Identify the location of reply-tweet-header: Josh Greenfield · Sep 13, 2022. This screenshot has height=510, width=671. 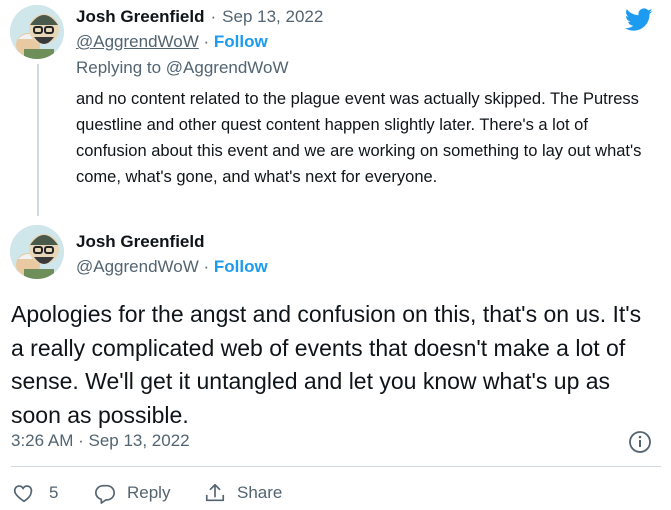
(199, 17).